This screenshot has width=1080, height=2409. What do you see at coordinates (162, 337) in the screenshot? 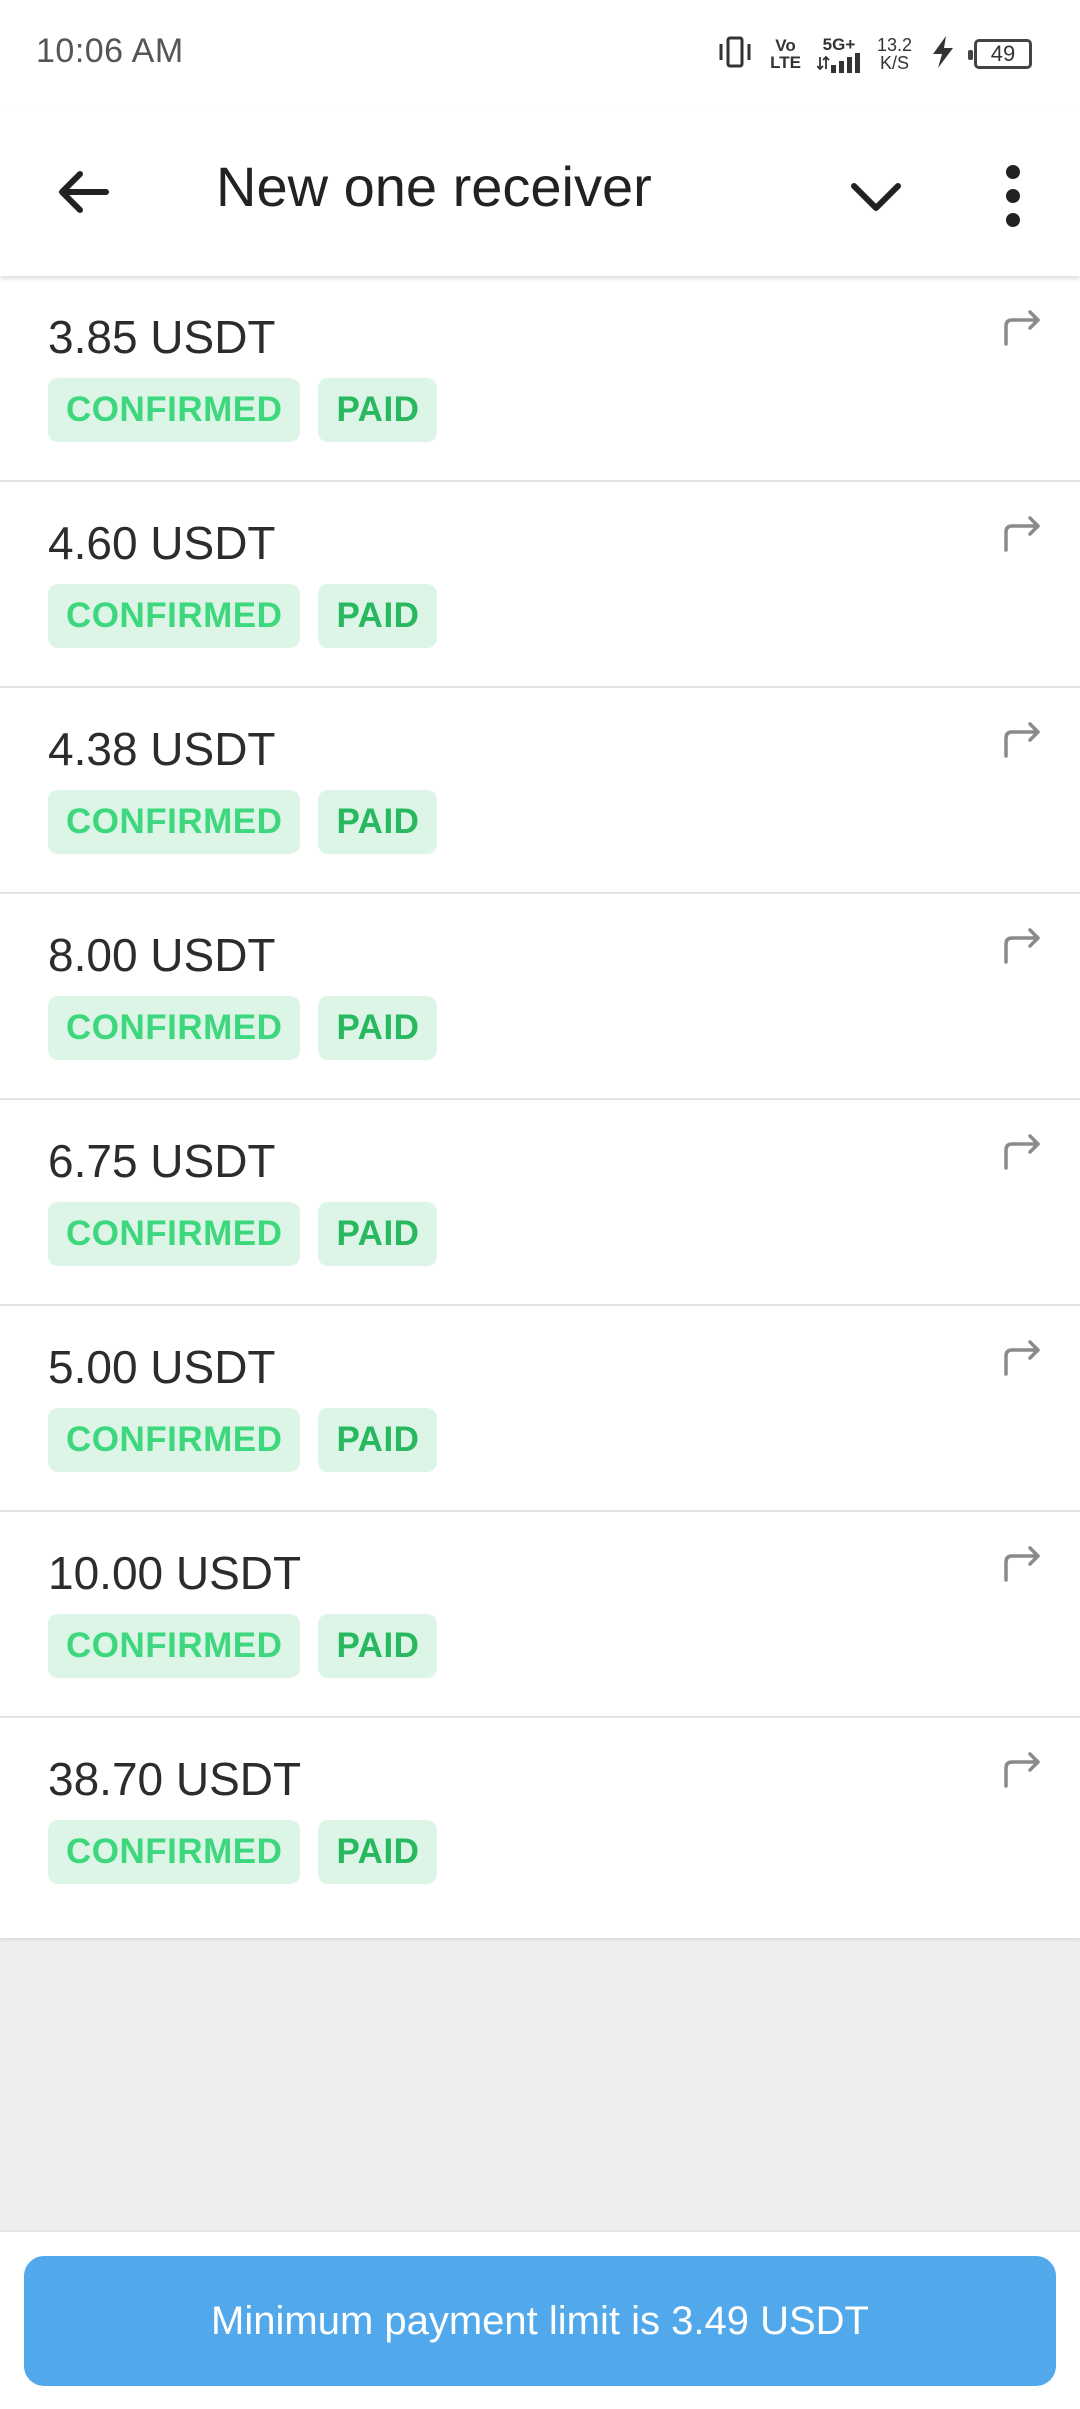
I see `transaction-amount: 3.85 USDT` at bounding box center [162, 337].